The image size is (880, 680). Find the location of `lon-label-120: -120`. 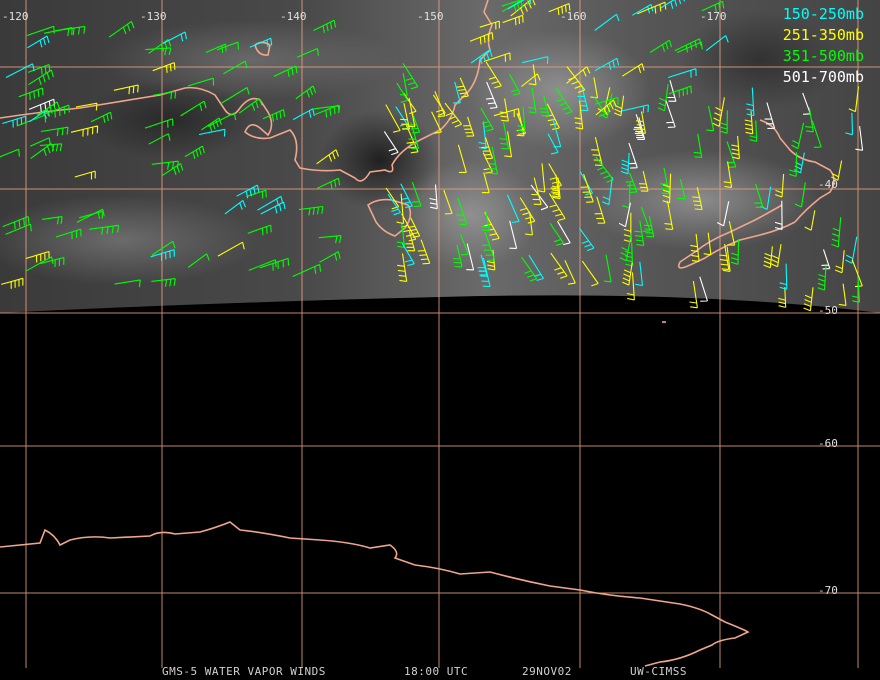

lon-label-120: -120 is located at coordinates (15, 16).